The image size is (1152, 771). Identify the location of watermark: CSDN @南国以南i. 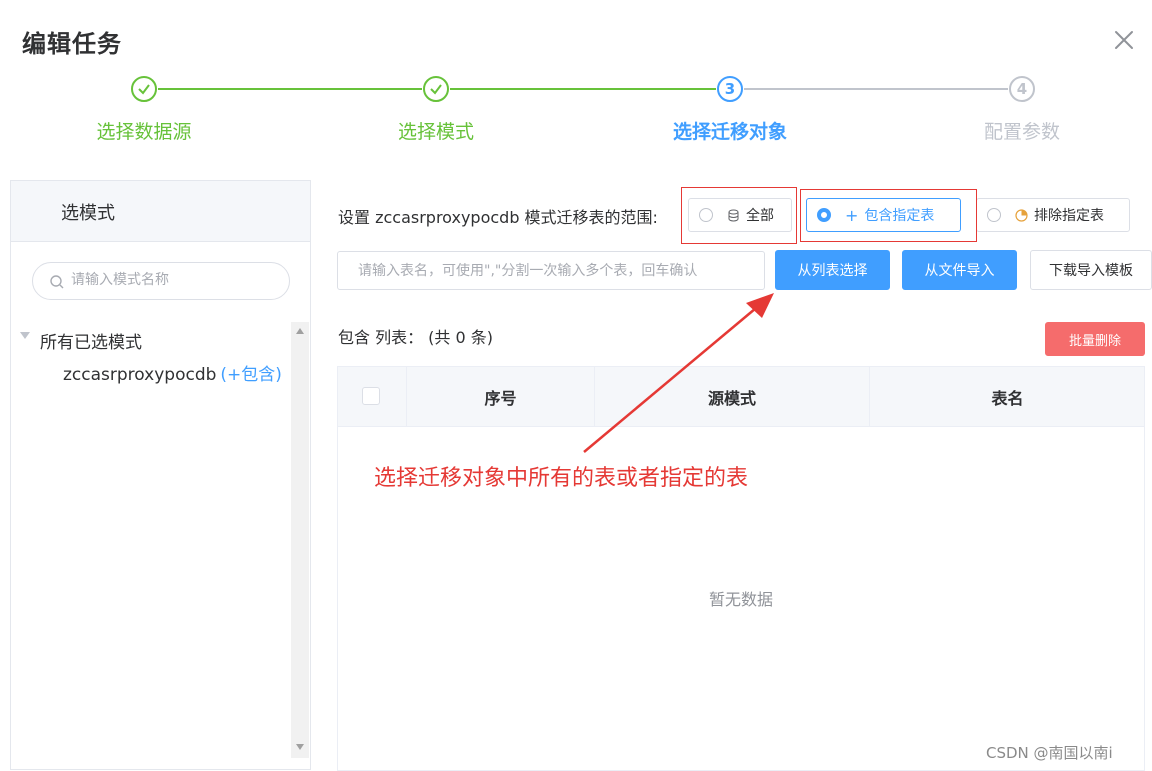
(1049, 753).